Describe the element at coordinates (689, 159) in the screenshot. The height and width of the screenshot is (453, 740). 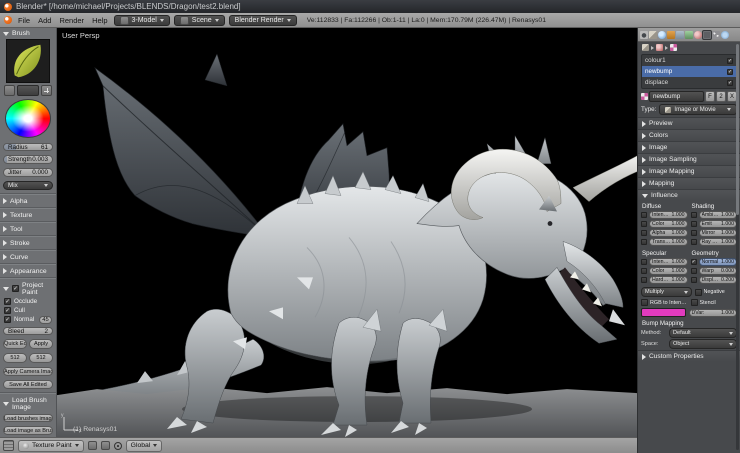
I see `panel-header-image-sampling: Image Sampling` at that location.